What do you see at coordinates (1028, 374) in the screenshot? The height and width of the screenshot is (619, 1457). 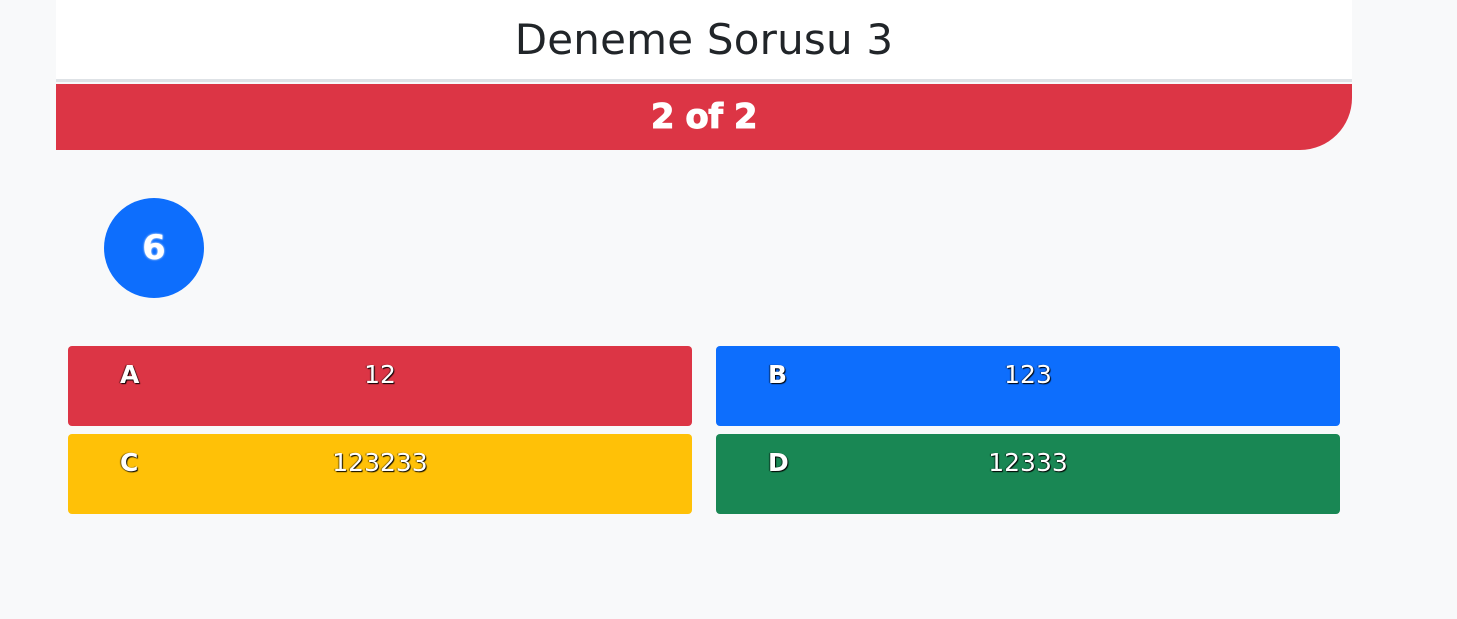 I see `answer-value-b: 123` at bounding box center [1028, 374].